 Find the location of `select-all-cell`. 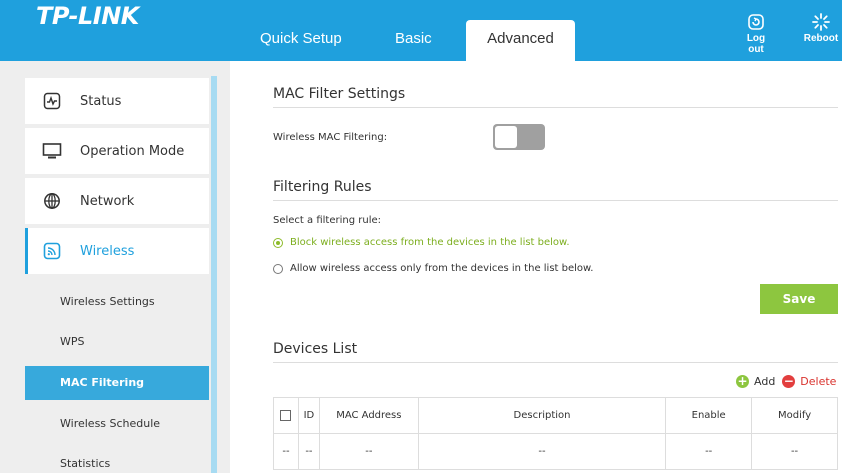

select-all-cell is located at coordinates (286, 415).